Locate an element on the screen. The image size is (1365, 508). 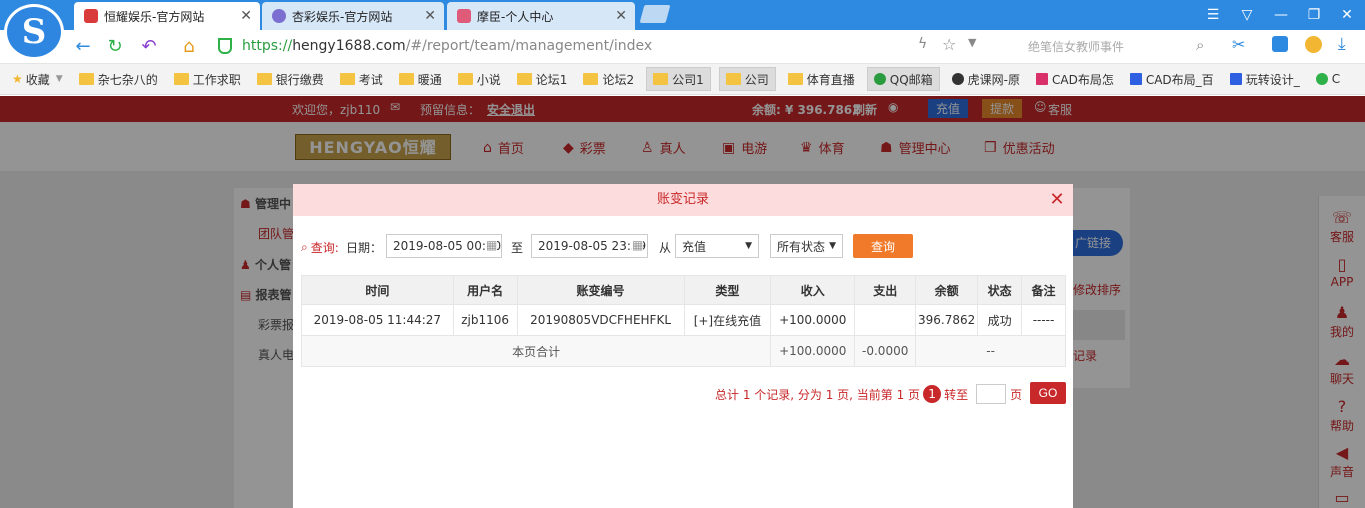
summary-income: +100.0000 is located at coordinates (813, 351).